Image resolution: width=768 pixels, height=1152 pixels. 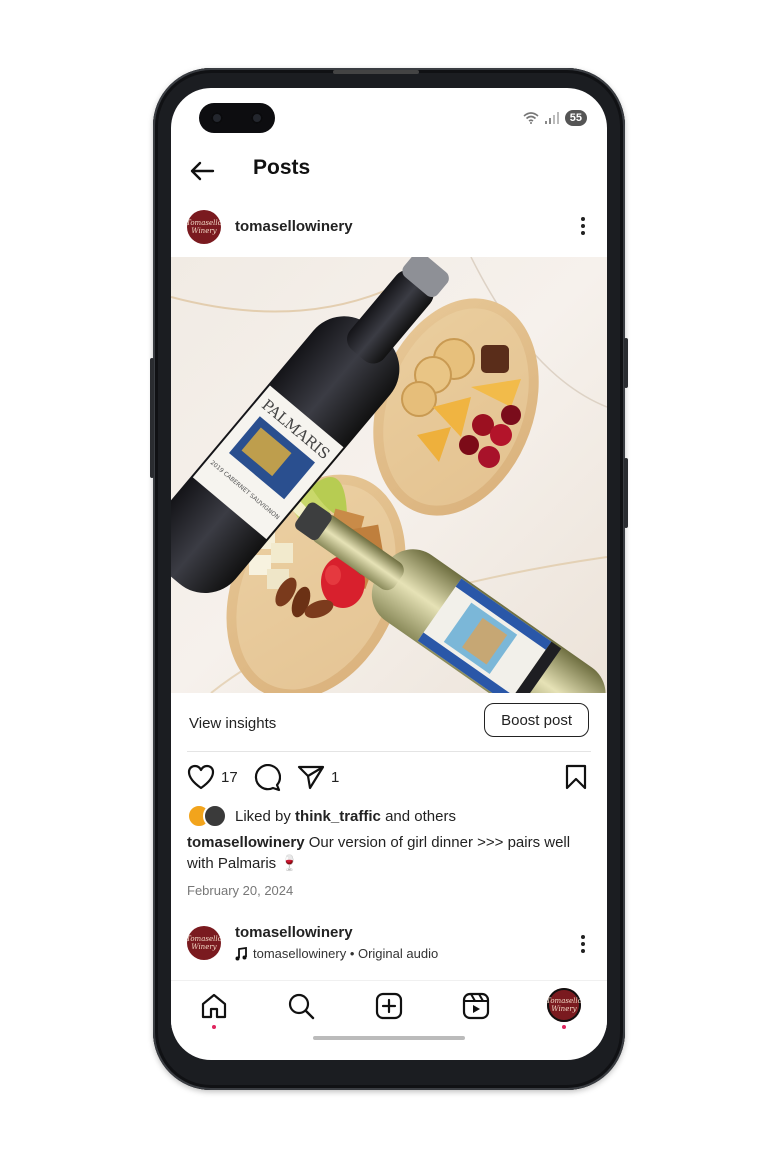 I want to click on nav-profile: Tomasello Winery, so click(x=564, y=1005).